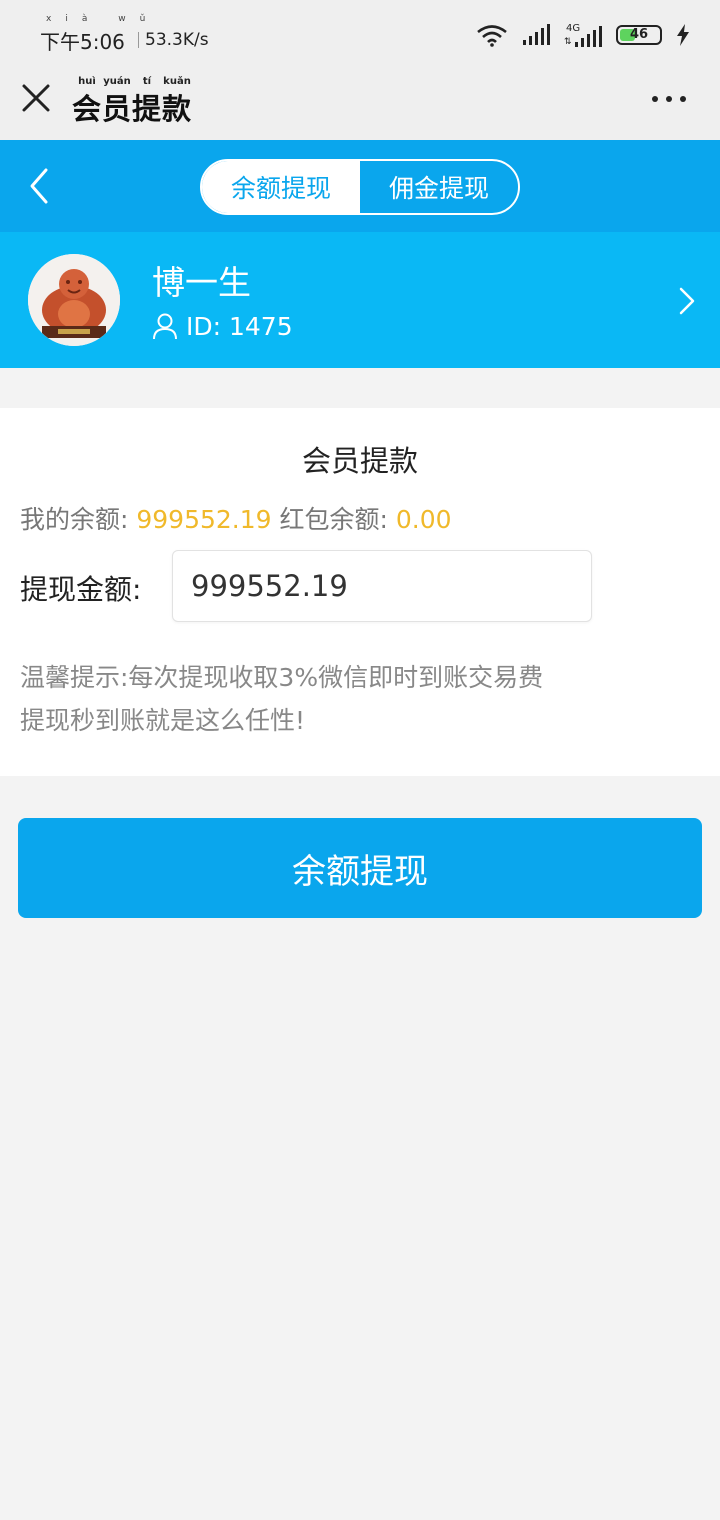 Image resolution: width=720 pixels, height=1520 pixels. Describe the element at coordinates (177, 40) in the screenshot. I see `network-speed: 53.3K/s` at that location.